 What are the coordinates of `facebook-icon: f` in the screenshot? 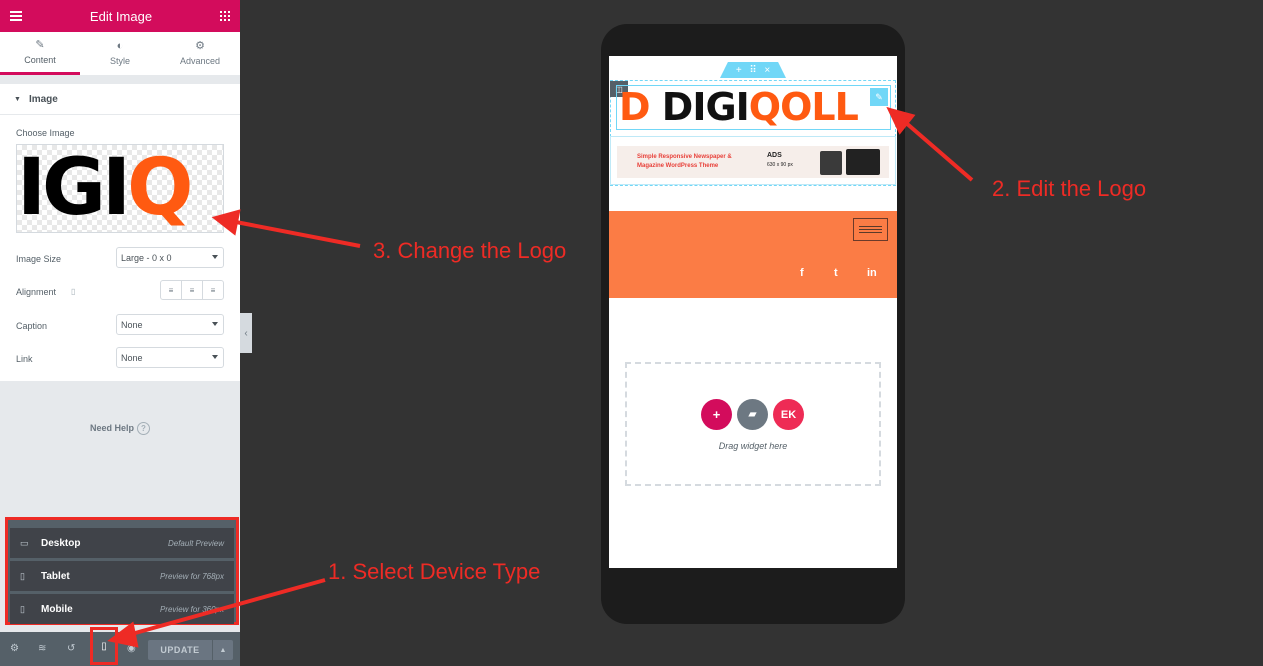 It's located at (802, 273).